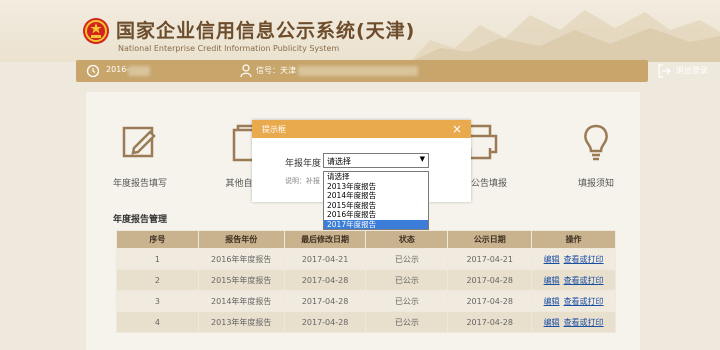  What do you see at coordinates (376, 177) in the screenshot?
I see `dropdown-option: 请选择` at bounding box center [376, 177].